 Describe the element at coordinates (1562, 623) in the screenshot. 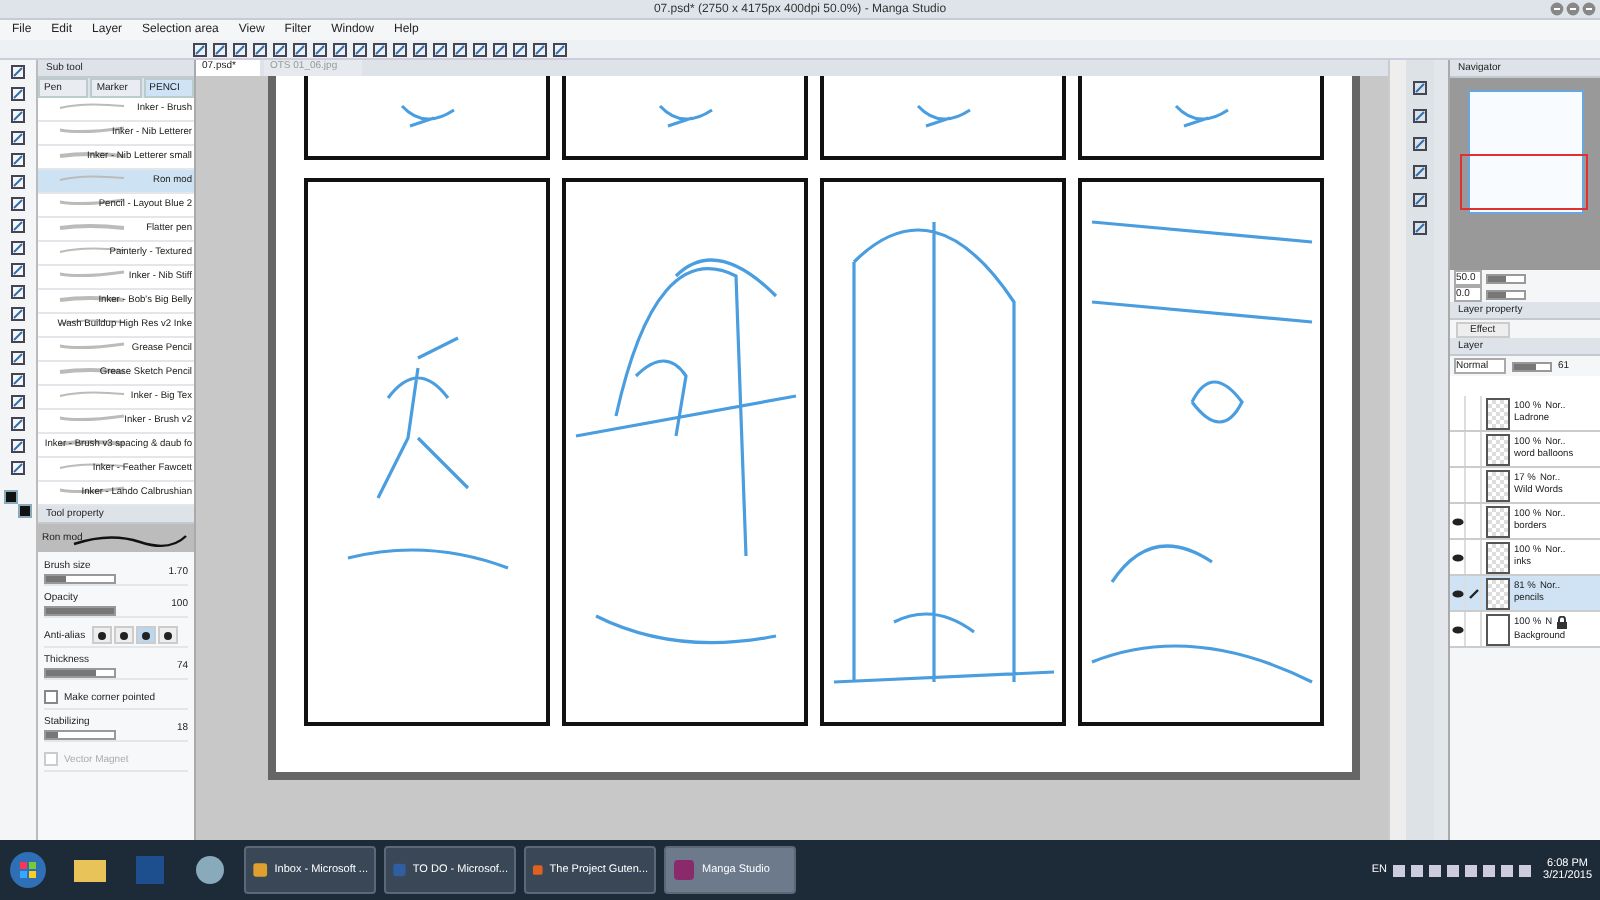

I see `lock-icon` at that location.